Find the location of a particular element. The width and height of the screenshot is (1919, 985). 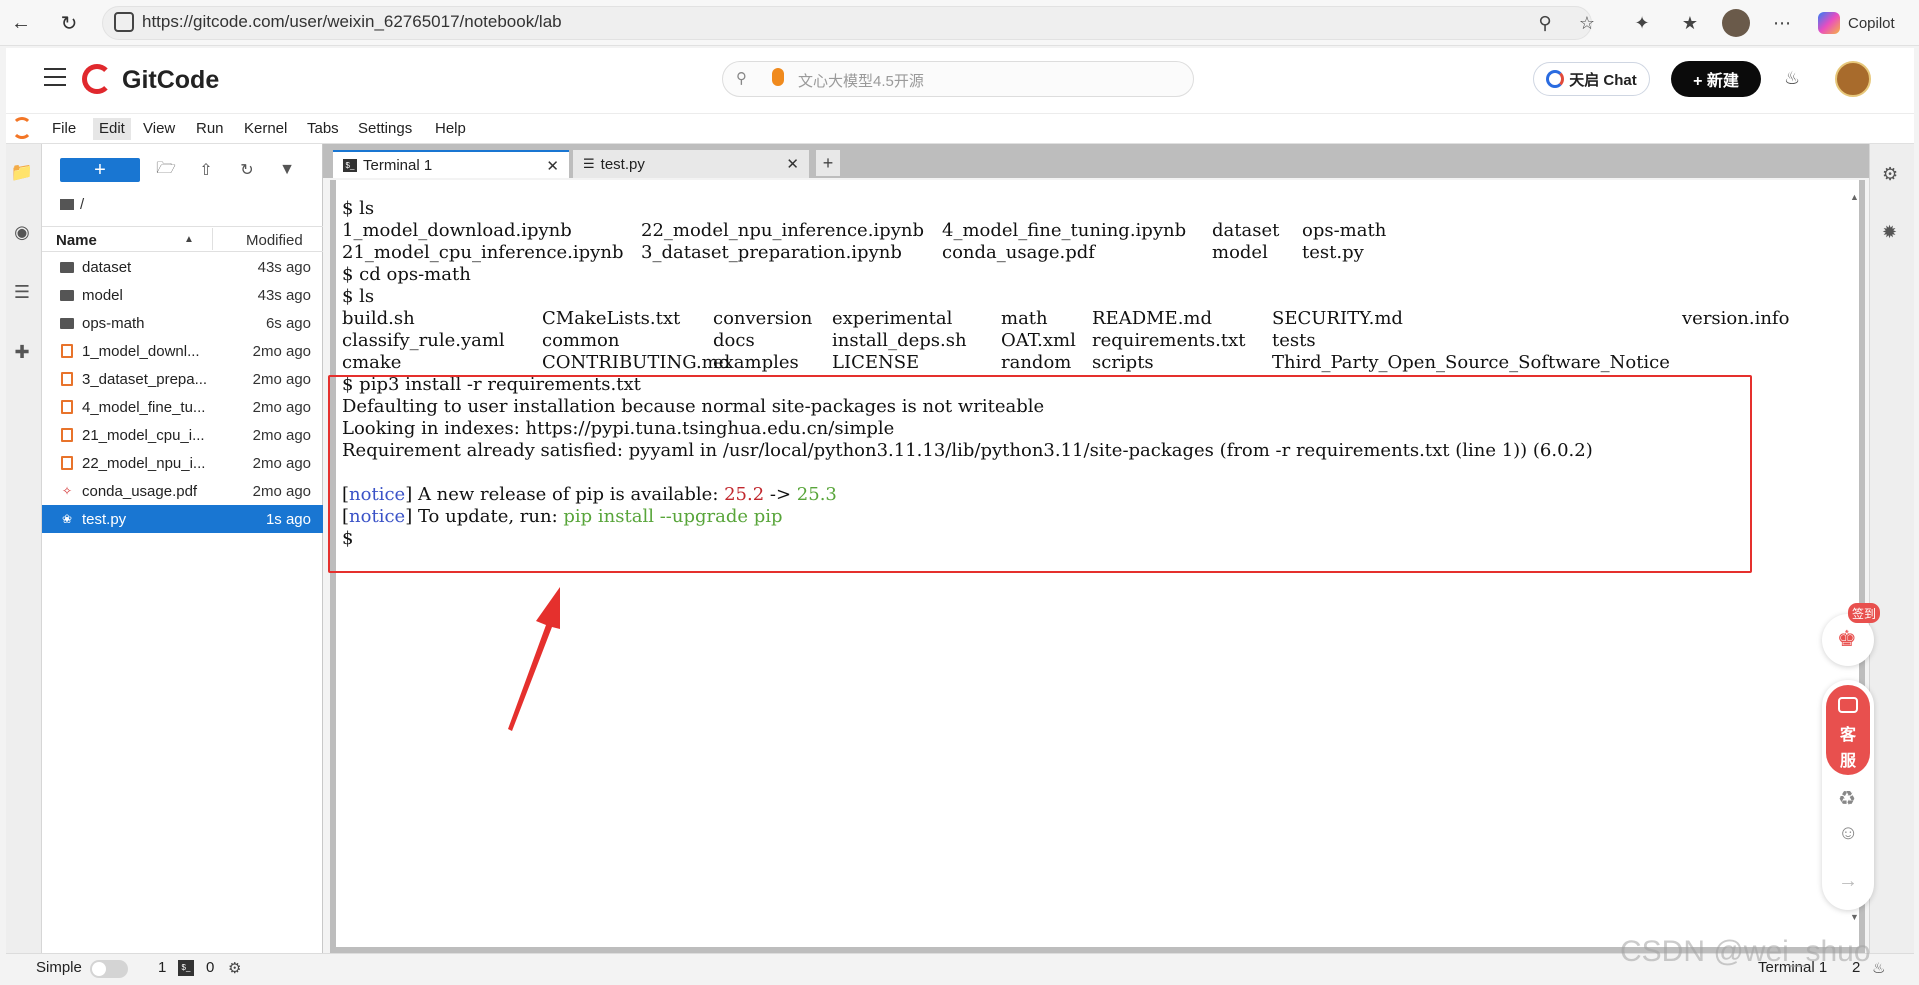

property-inspector-icon: ⚙ is located at coordinates (1890, 174).